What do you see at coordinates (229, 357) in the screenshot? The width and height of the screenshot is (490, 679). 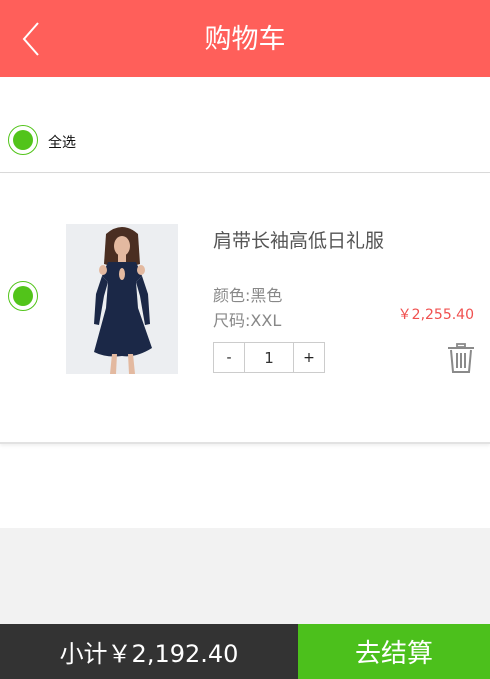 I see `decrease-button: -` at bounding box center [229, 357].